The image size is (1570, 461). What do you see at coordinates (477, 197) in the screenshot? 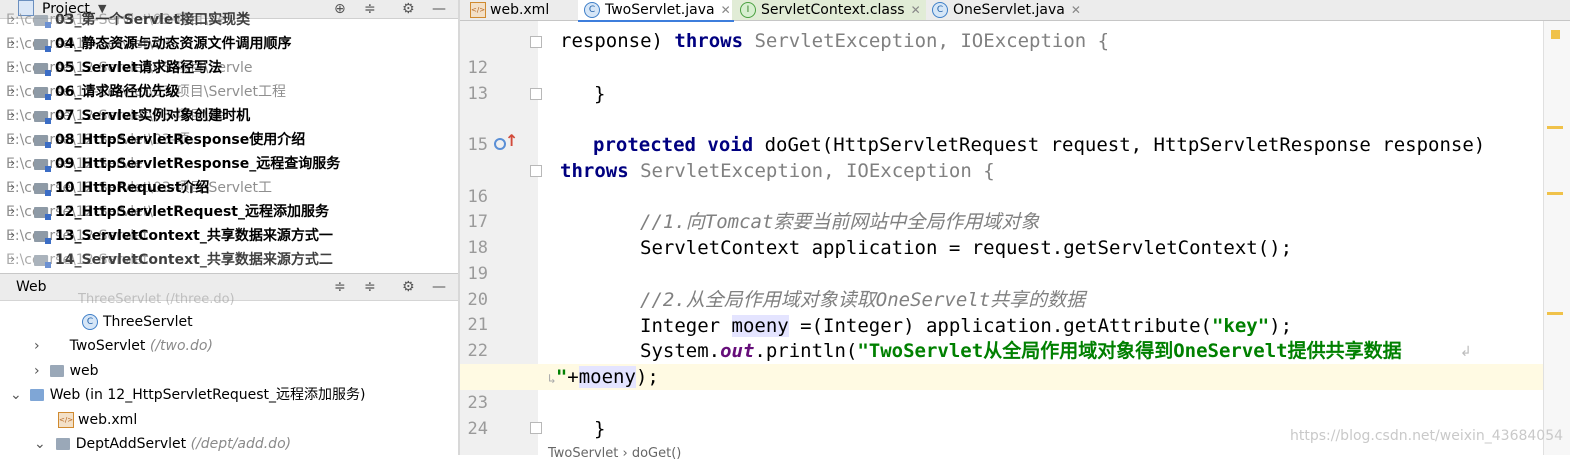
I see `line-number: 16` at bounding box center [477, 197].